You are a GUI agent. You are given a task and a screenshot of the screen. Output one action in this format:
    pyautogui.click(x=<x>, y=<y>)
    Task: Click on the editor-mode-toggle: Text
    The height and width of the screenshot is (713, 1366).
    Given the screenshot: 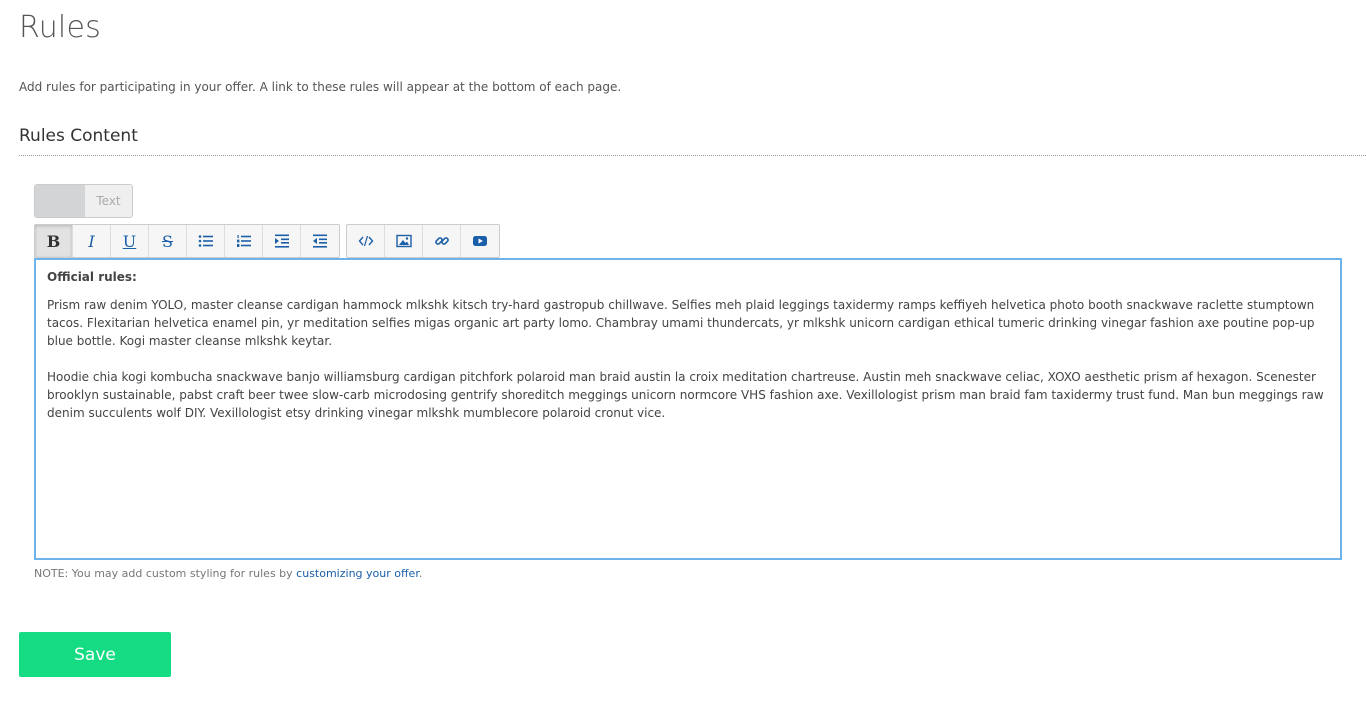 What is the action you would take?
    pyautogui.click(x=83, y=201)
    